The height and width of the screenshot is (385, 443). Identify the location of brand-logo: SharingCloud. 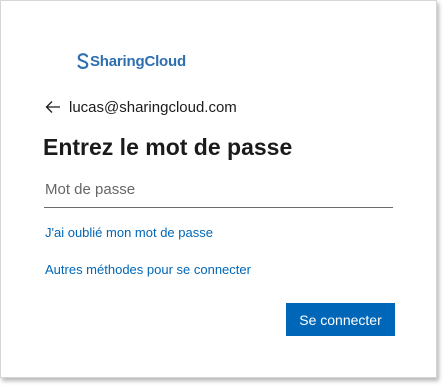
(131, 61).